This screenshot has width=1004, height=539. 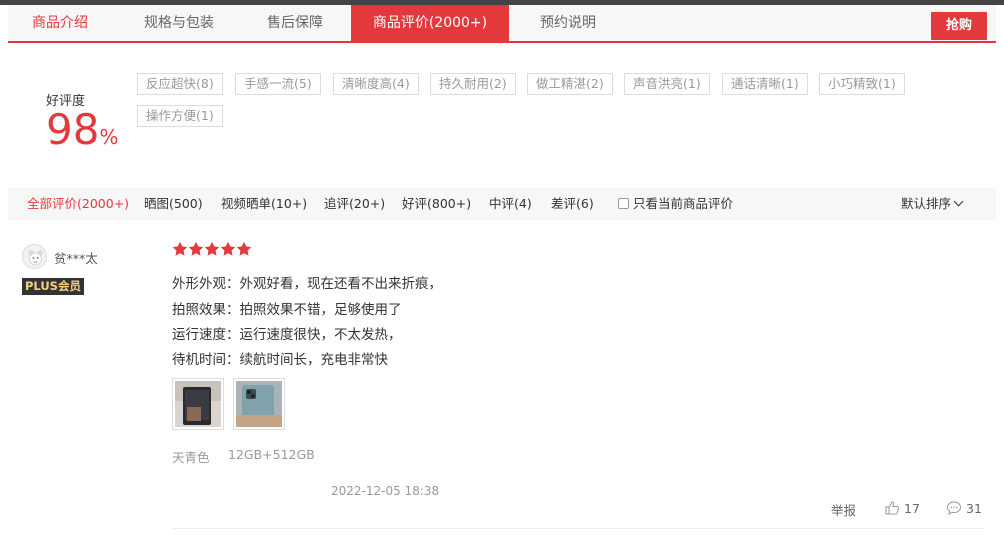 I want to click on review-divider, so click(x=578, y=528).